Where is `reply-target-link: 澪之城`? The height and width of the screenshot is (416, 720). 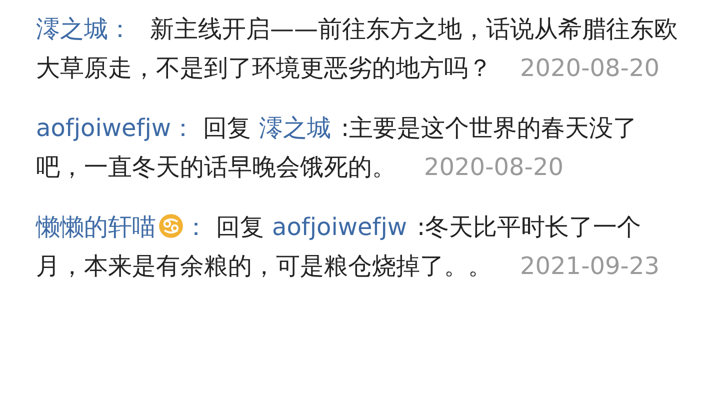 reply-target-link: 澪之城 is located at coordinates (295, 128).